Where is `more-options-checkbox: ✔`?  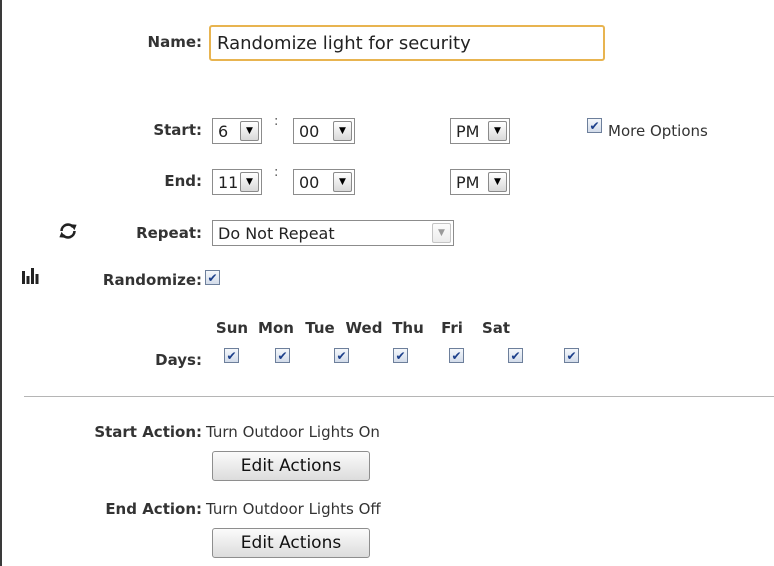 more-options-checkbox: ✔ is located at coordinates (594, 125).